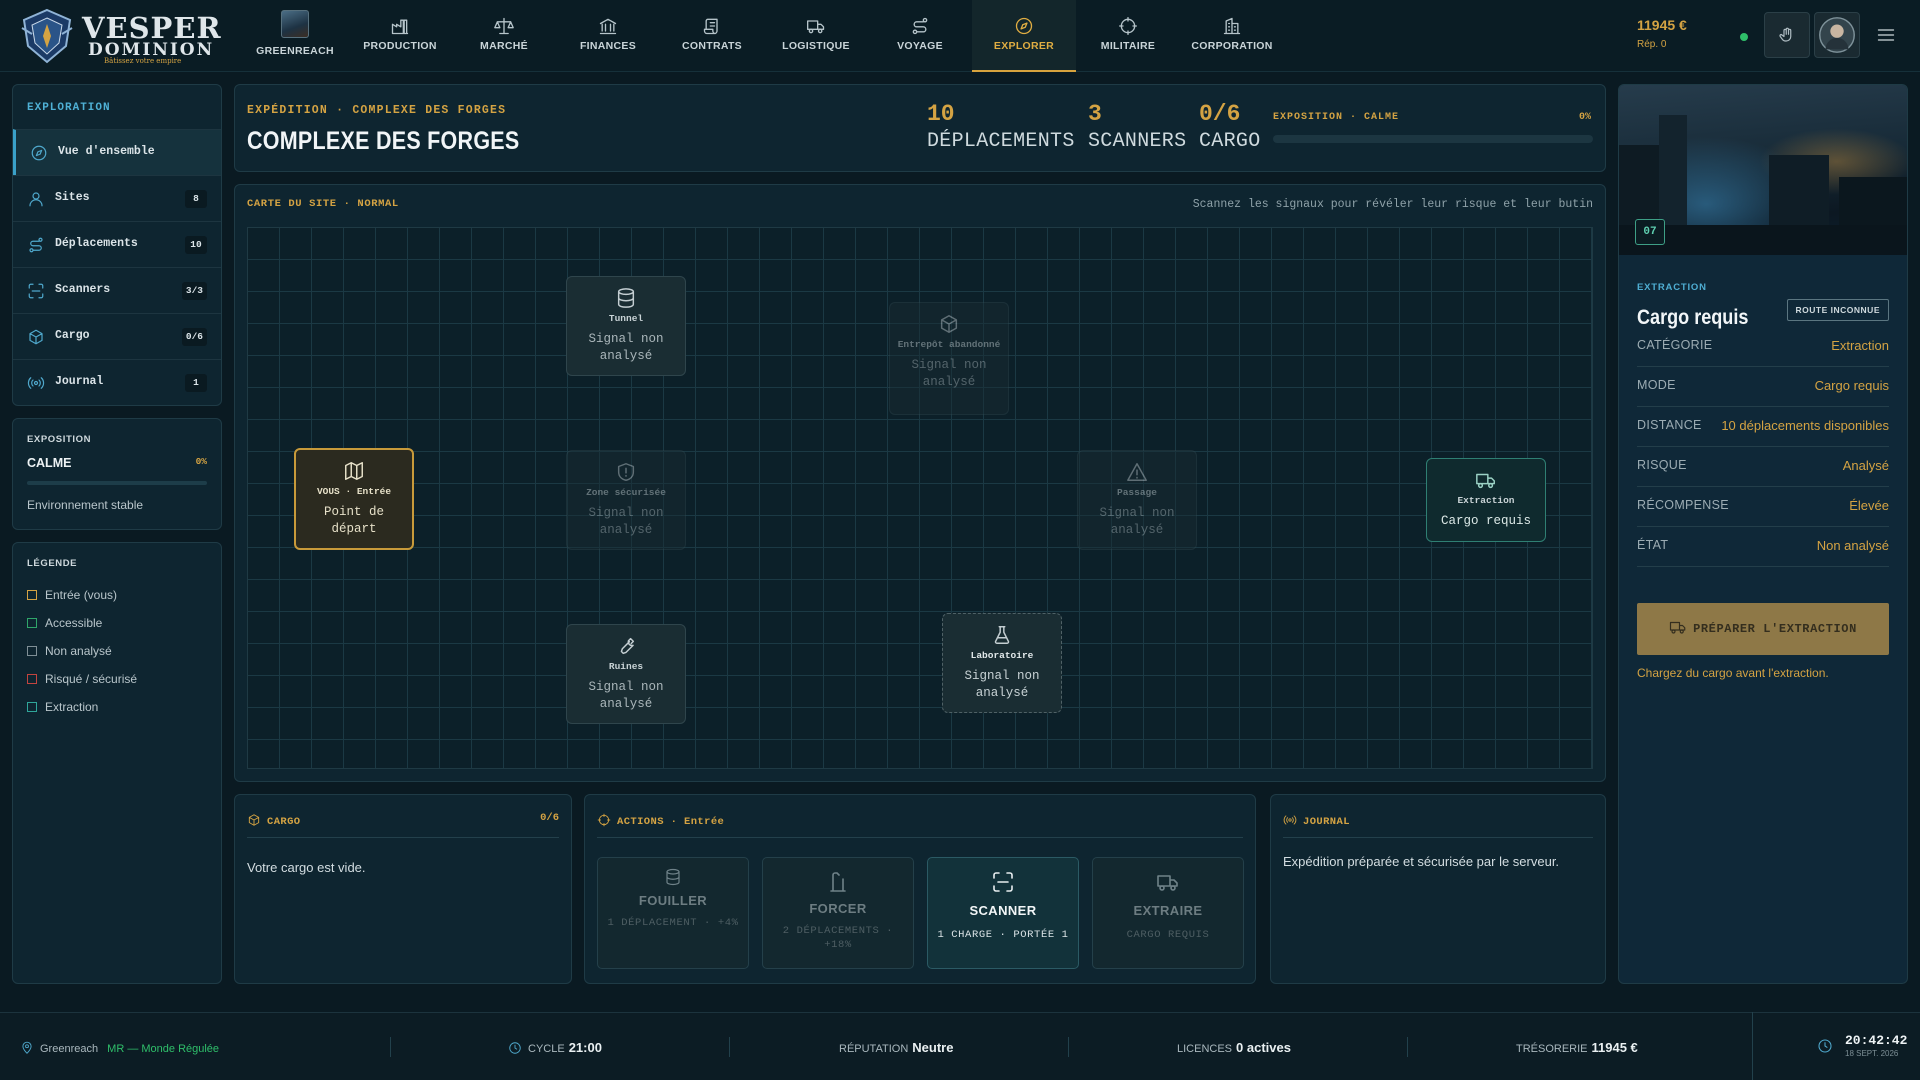  Describe the element at coordinates (1869, 505) in the screenshot. I see `detail-value: Élevée` at that location.